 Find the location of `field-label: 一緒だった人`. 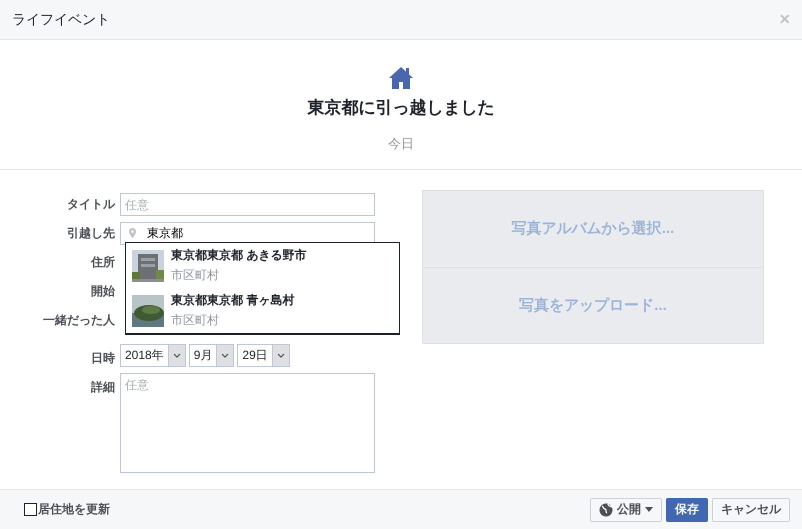

field-label: 一緒だった人 is located at coordinates (79, 320).